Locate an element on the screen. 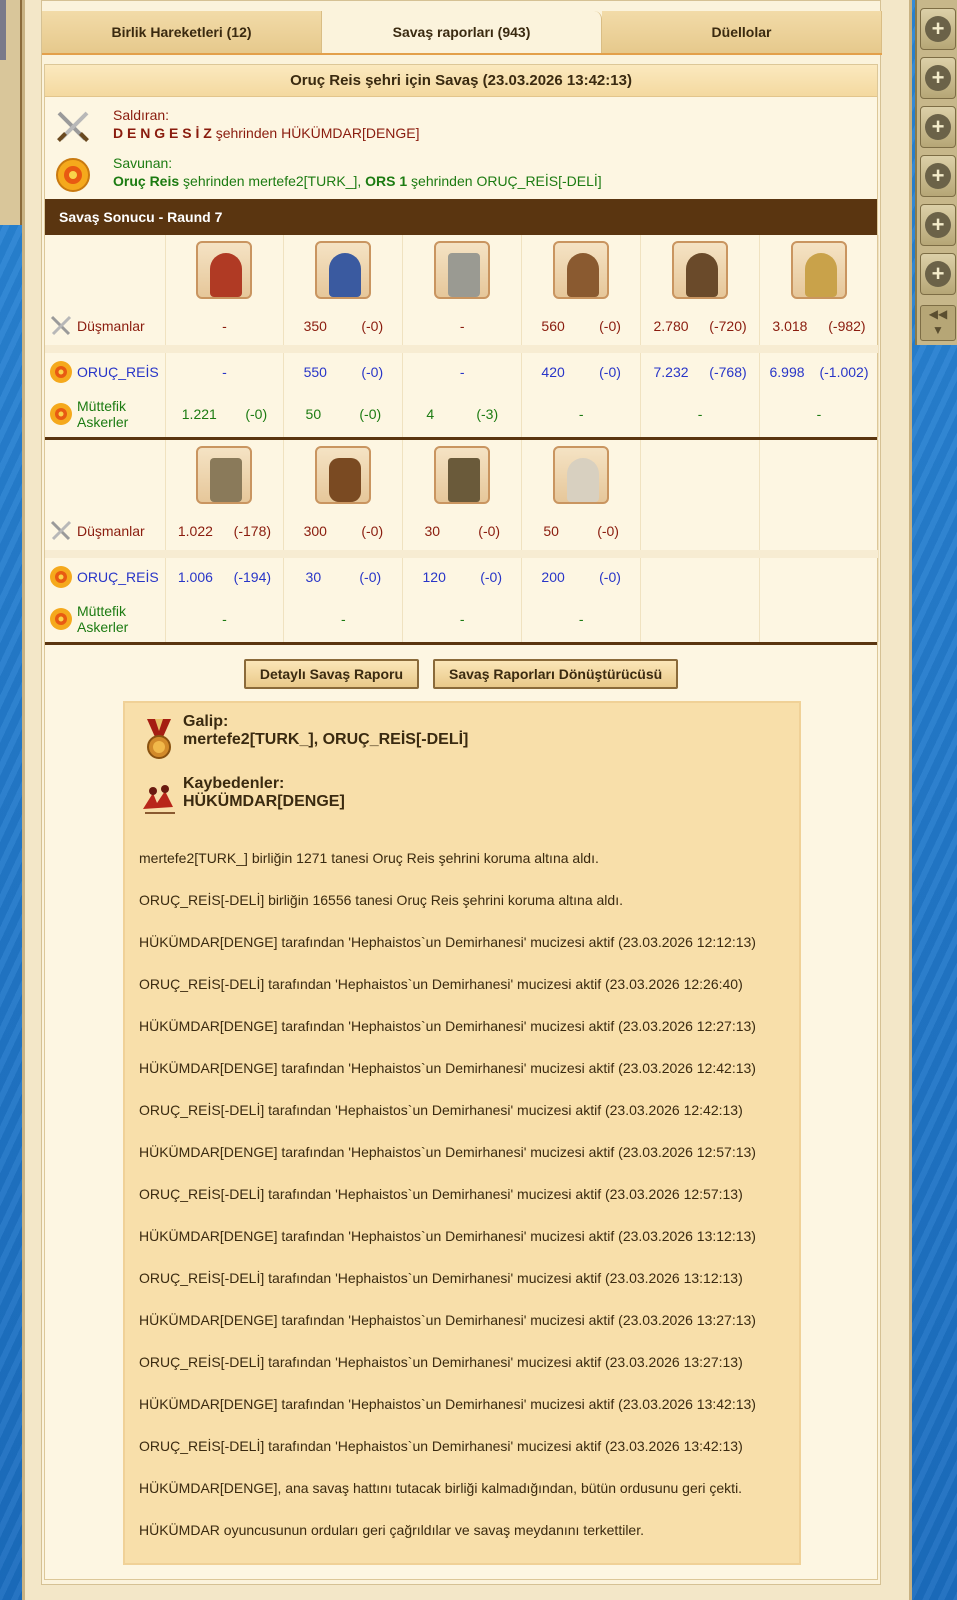  loser-label: Kaybedenler: is located at coordinates (234, 783).